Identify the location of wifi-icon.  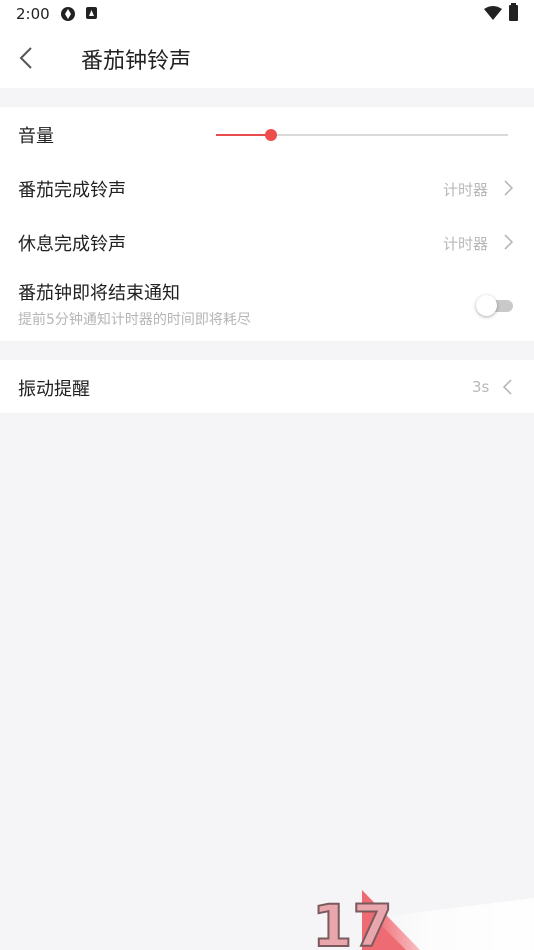
(493, 13).